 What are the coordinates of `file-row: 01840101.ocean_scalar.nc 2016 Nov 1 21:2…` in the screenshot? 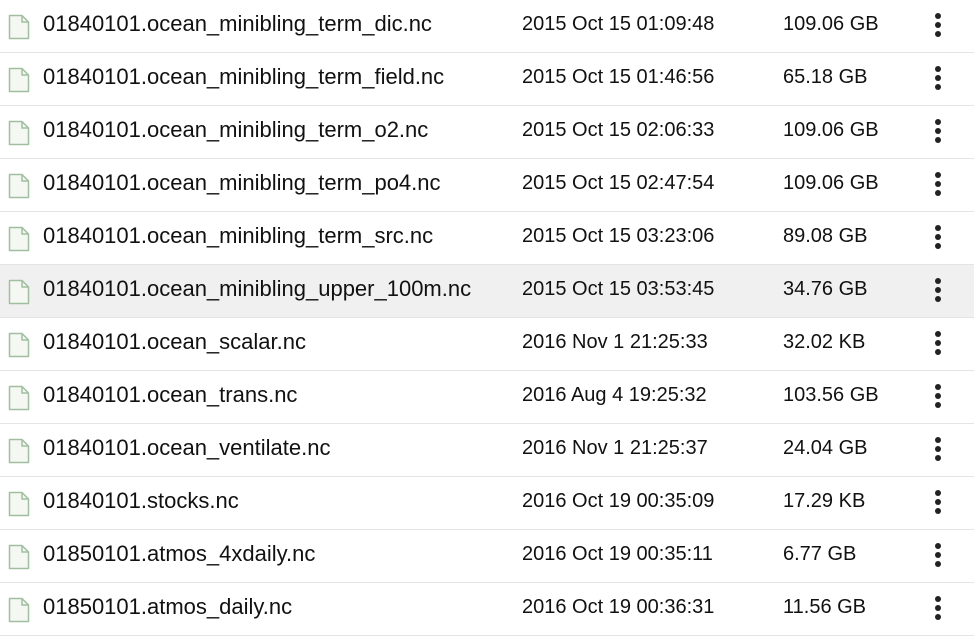 It's located at (487, 344).